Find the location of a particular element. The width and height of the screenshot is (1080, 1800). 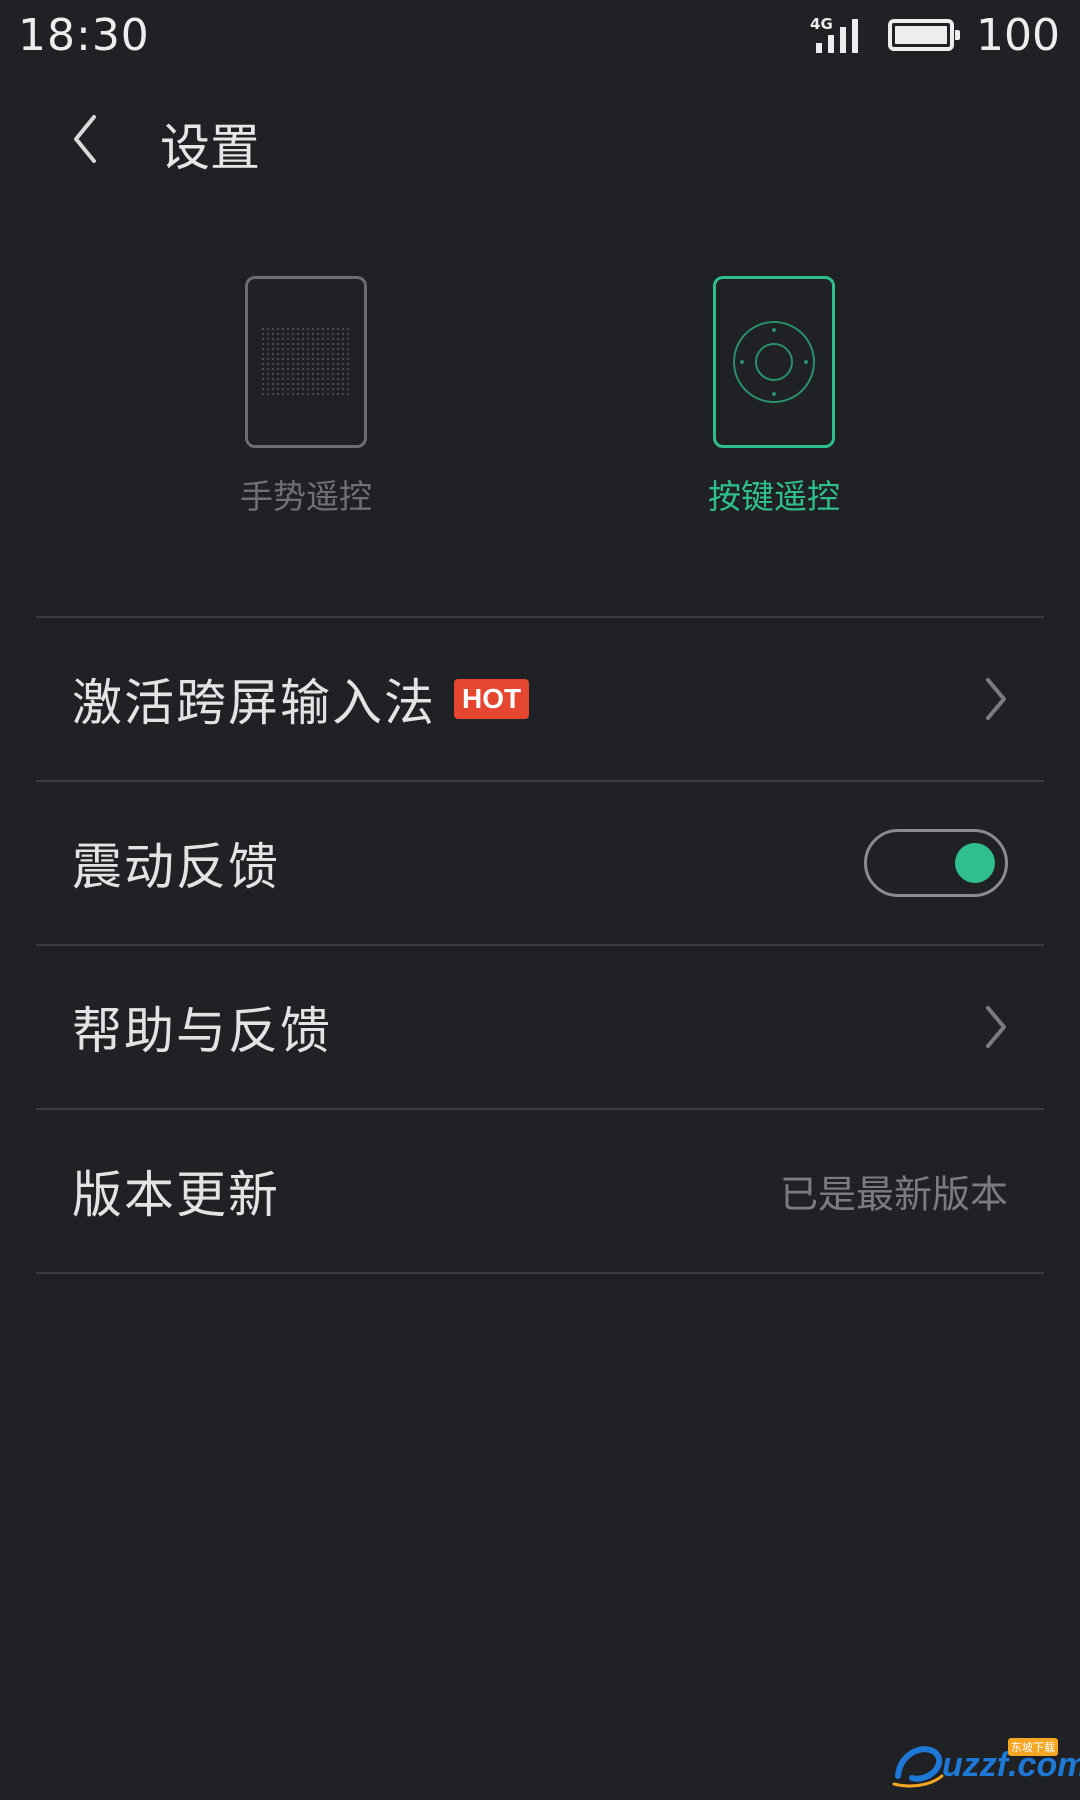

status-bar: 18:30 4G 100 is located at coordinates (540, 35).